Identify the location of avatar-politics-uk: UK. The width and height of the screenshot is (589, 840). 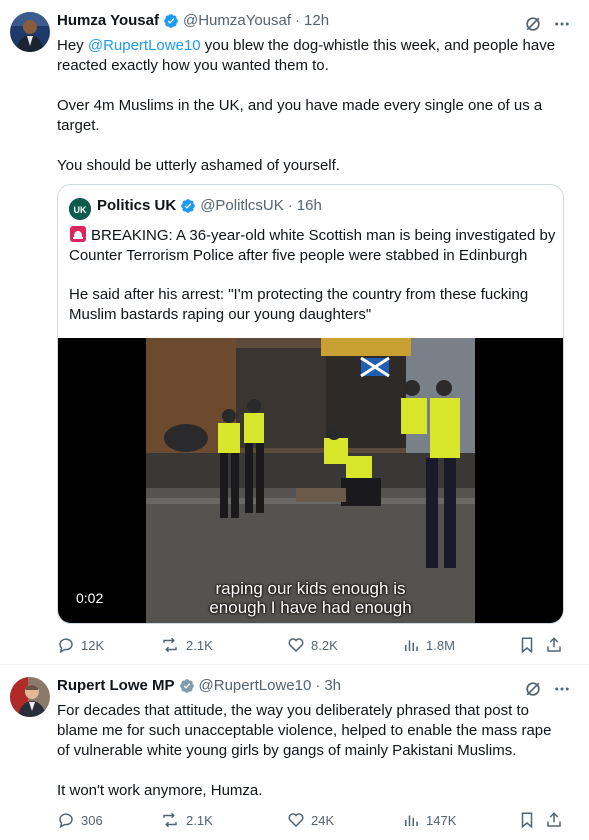
(80, 209).